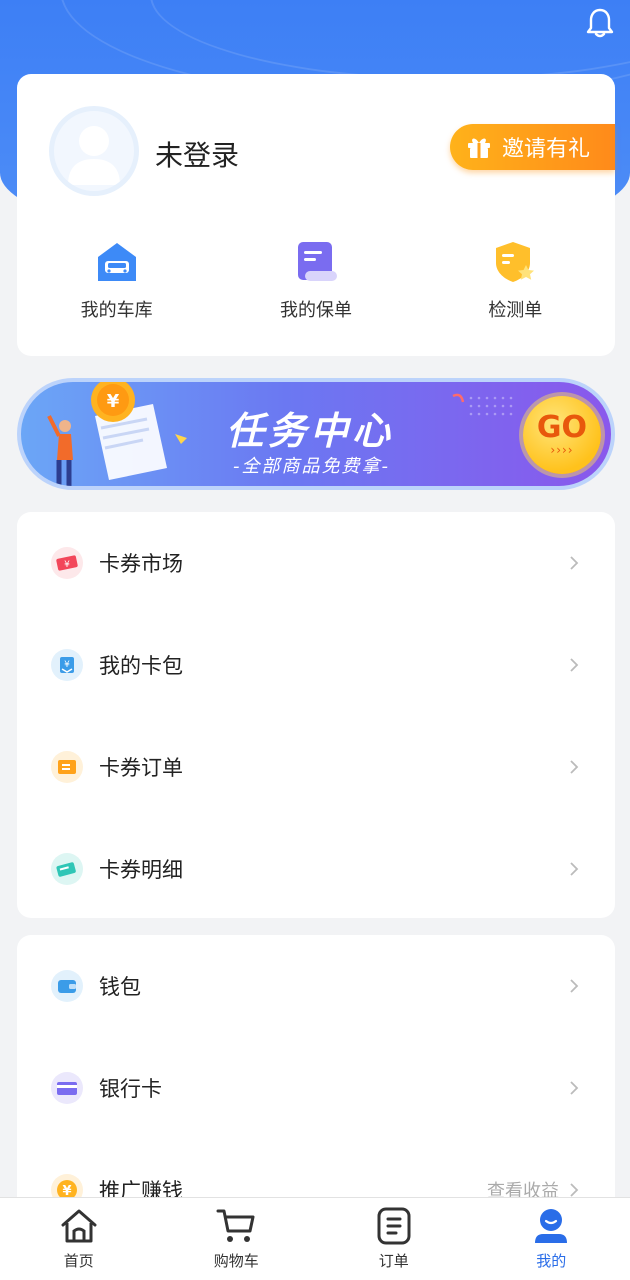  Describe the element at coordinates (562, 450) in the screenshot. I see `go-arrows: ››››` at that location.